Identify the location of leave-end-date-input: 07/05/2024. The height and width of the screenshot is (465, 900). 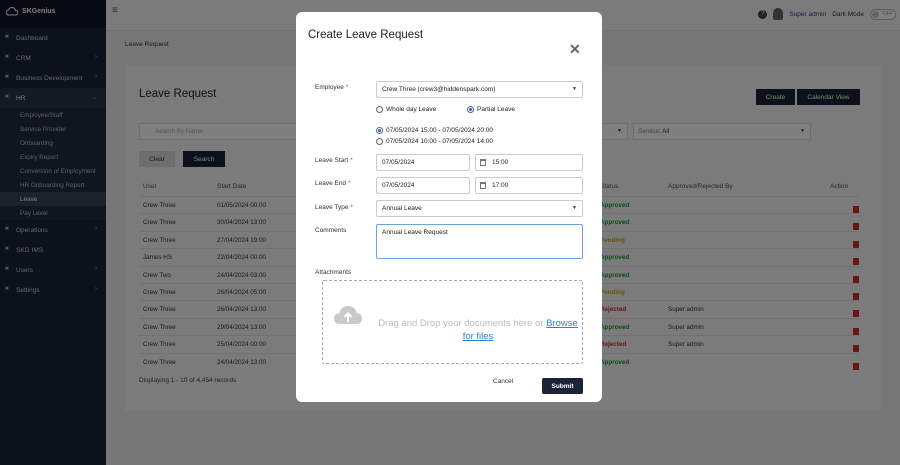
(423, 185).